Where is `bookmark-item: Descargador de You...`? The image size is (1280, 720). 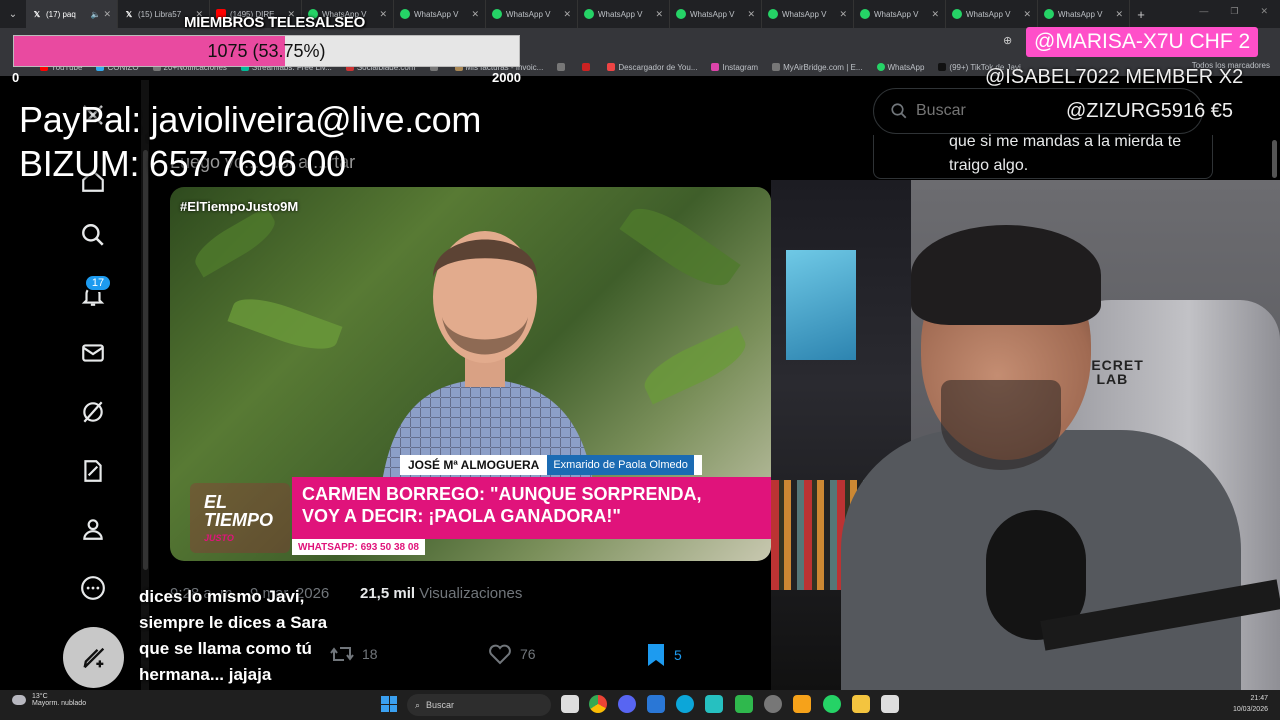
bookmark-item: Descargador de You... is located at coordinates (652, 67).